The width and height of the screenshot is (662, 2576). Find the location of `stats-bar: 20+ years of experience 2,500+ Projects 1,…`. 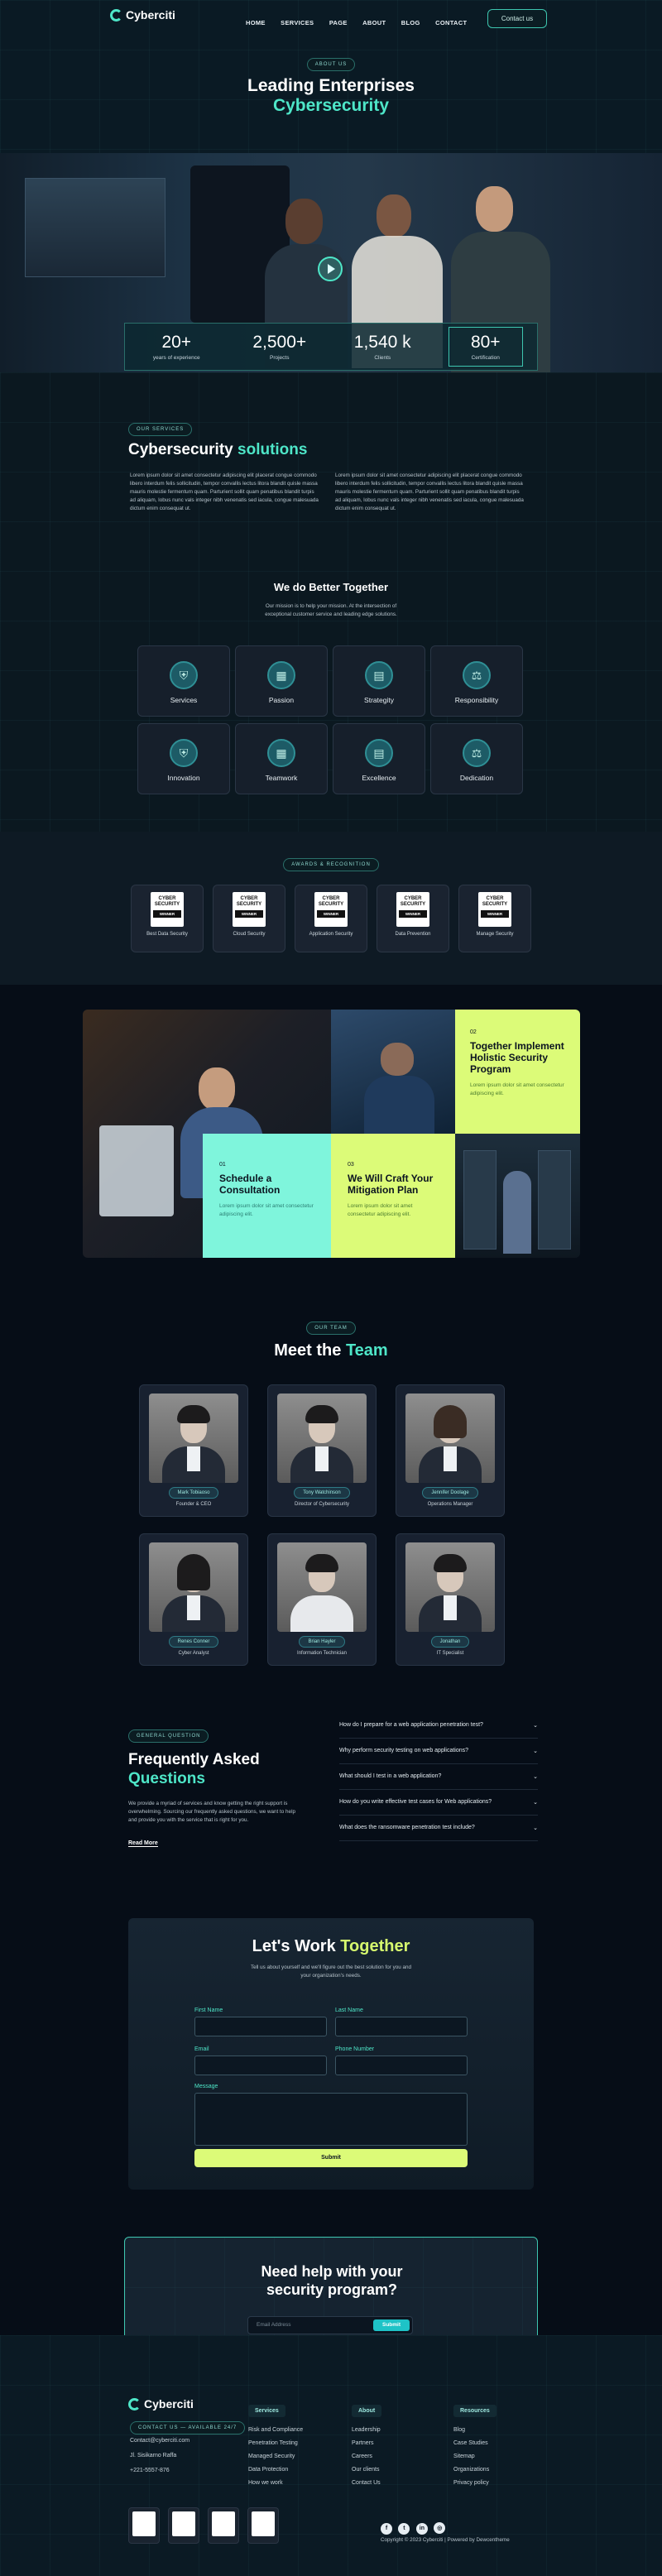

stats-bar: 20+ years of experience 2,500+ Projects 1,… is located at coordinates (331, 347).